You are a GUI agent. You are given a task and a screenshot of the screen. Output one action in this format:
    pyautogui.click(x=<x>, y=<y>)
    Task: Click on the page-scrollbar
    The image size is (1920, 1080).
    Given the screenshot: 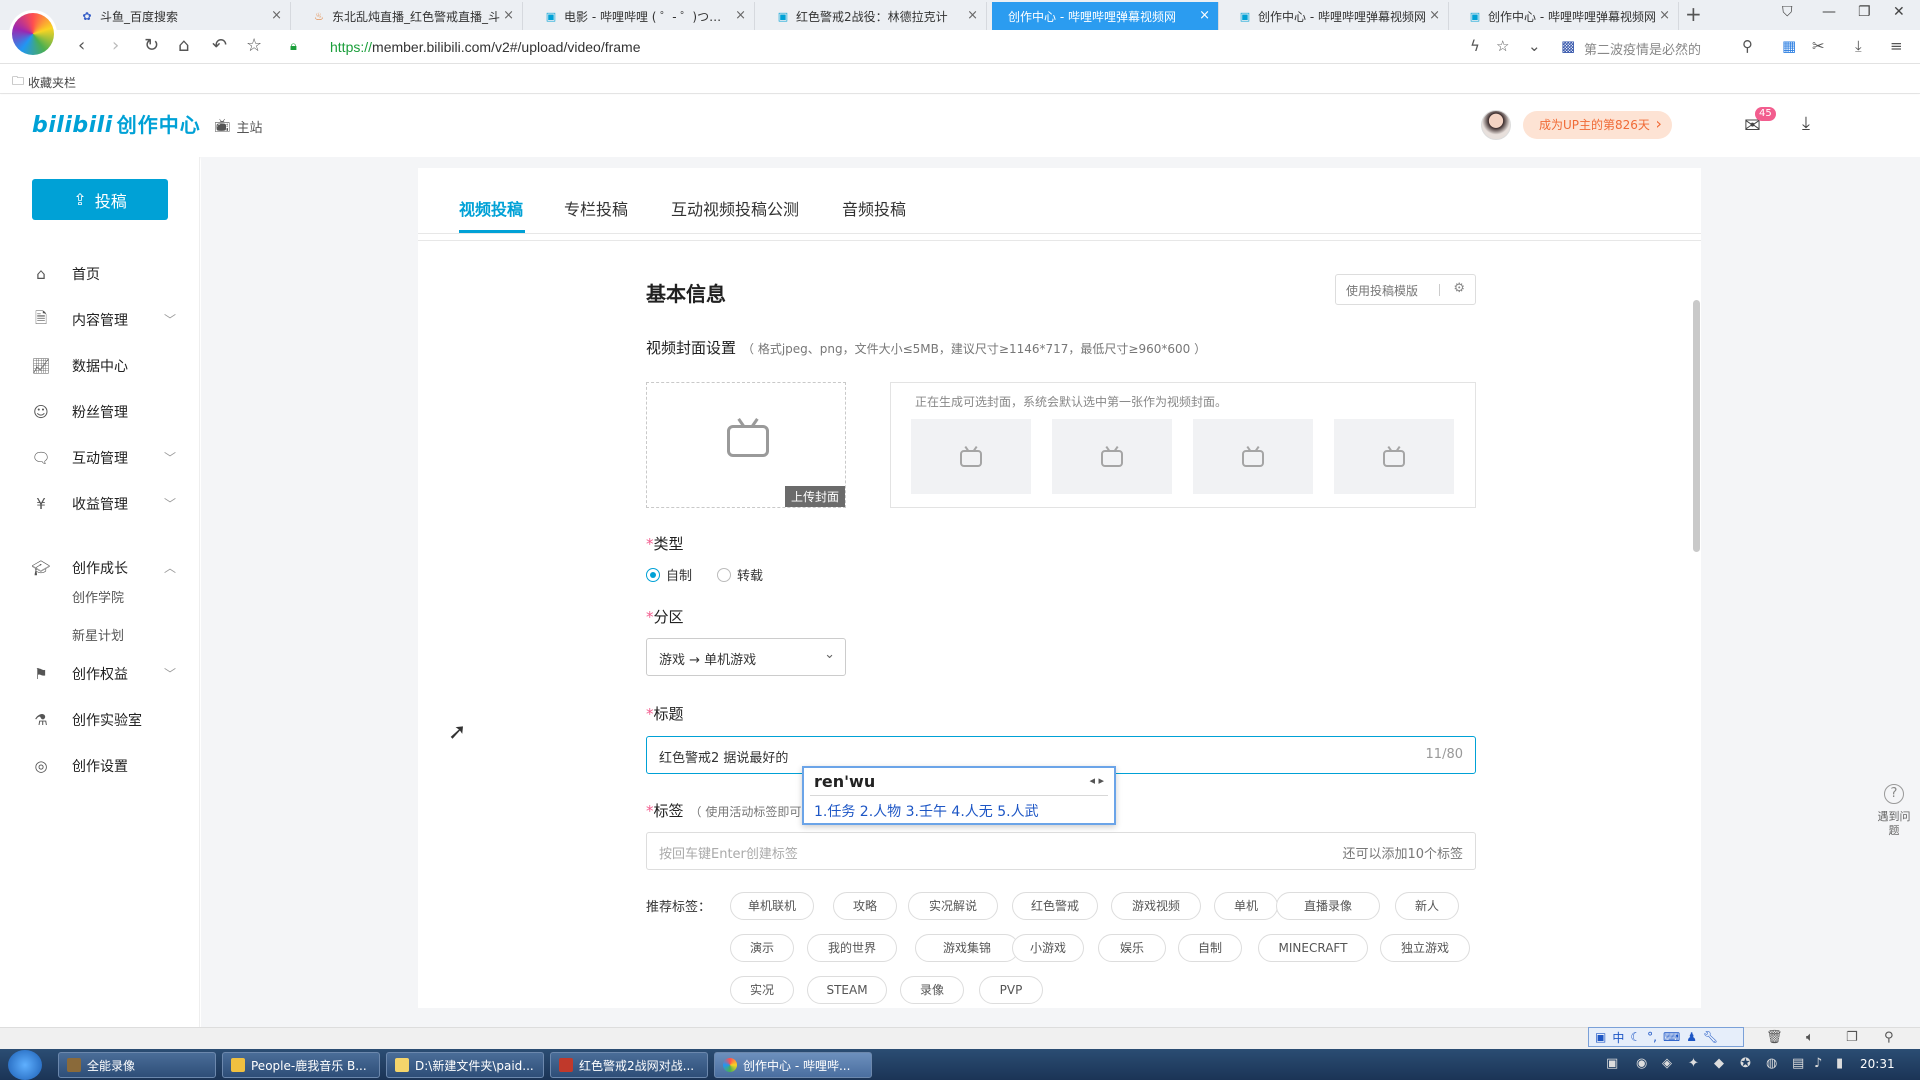 What is the action you would take?
    pyautogui.click(x=1696, y=426)
    